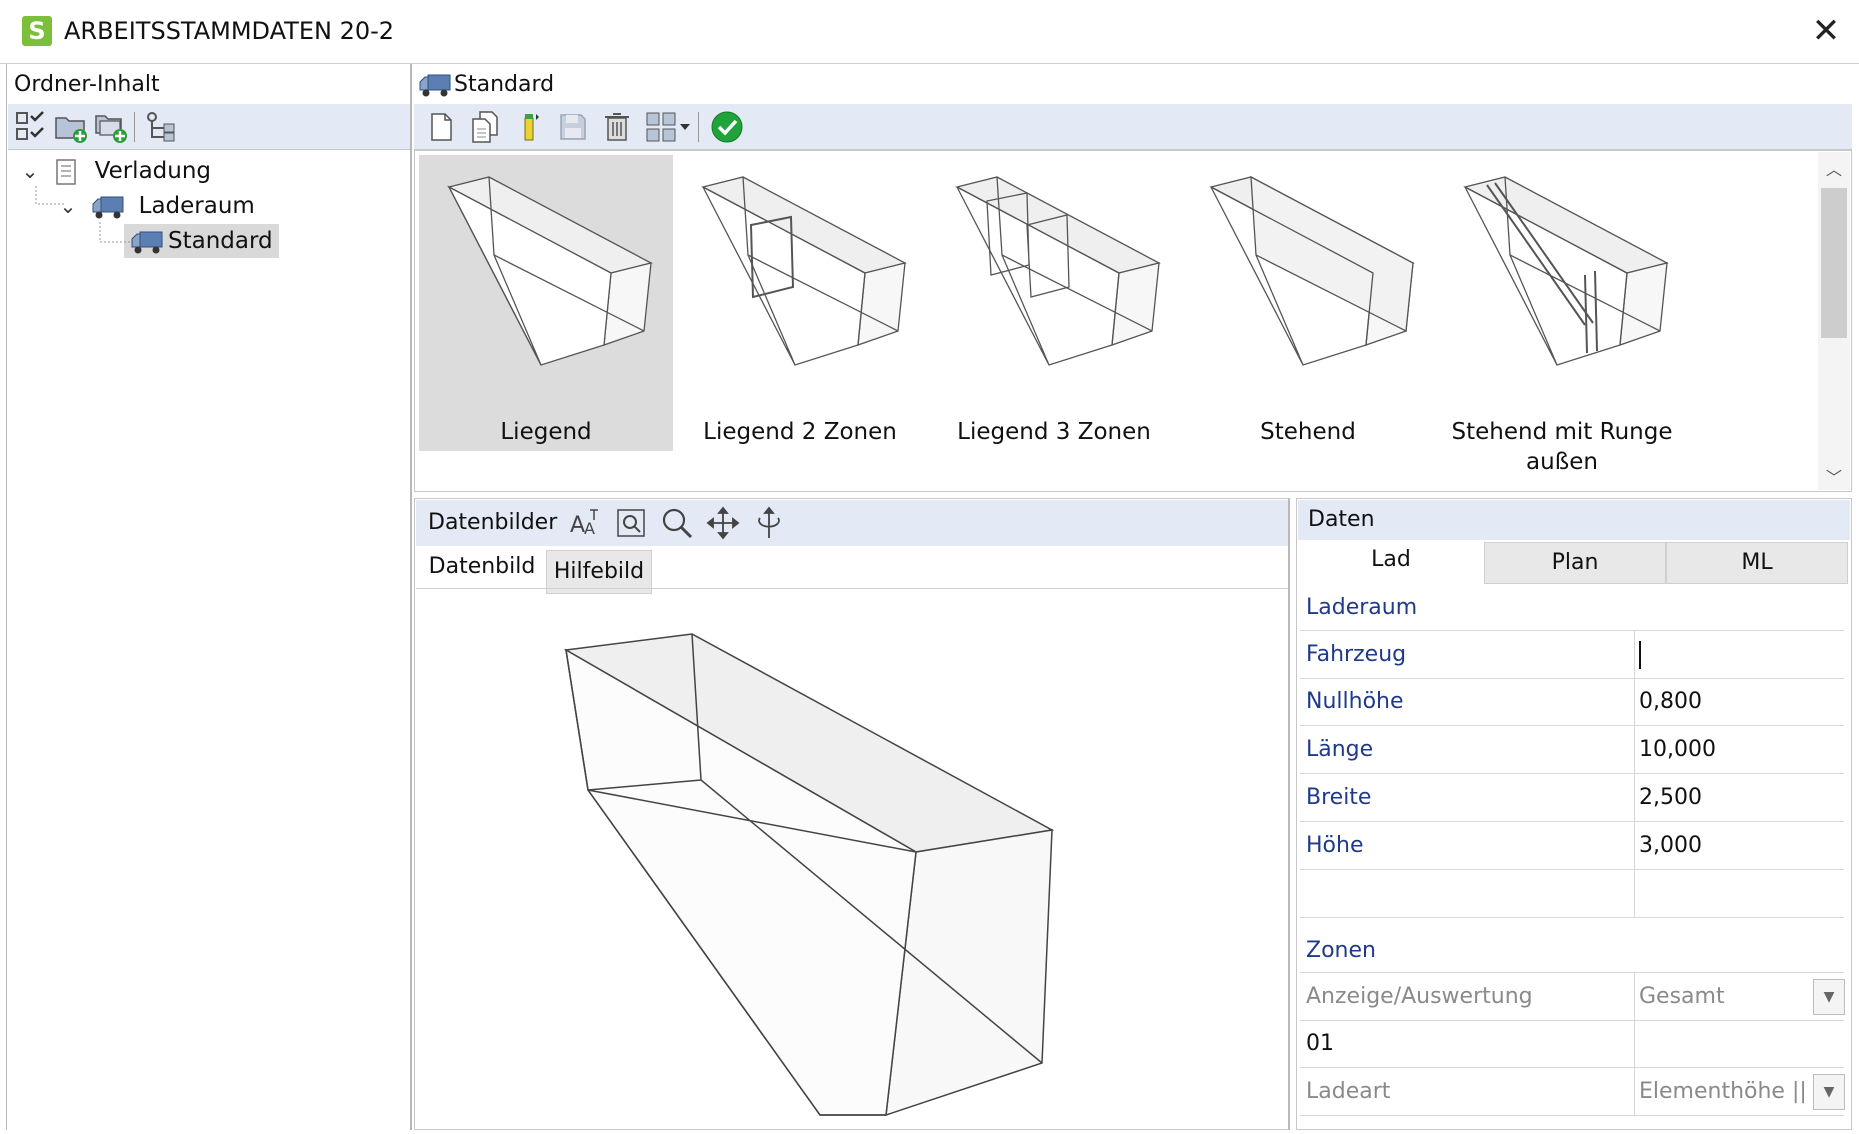  I want to click on tree-item-label: Verladung, so click(153, 171).